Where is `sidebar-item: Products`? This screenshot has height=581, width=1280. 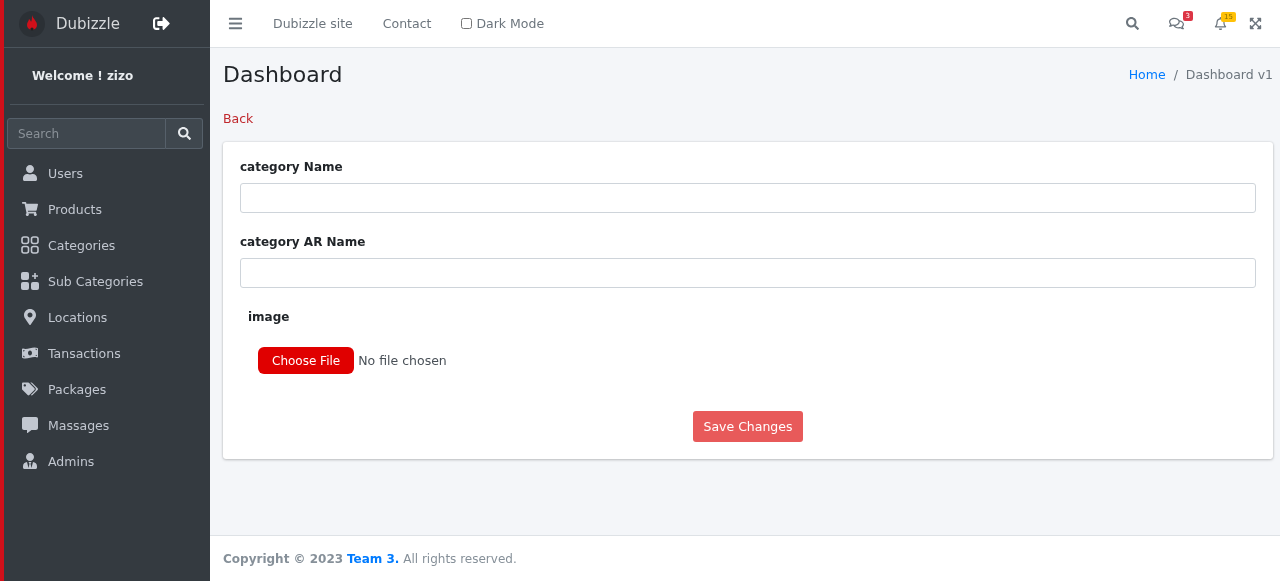
sidebar-item: Products is located at coordinates (107, 209).